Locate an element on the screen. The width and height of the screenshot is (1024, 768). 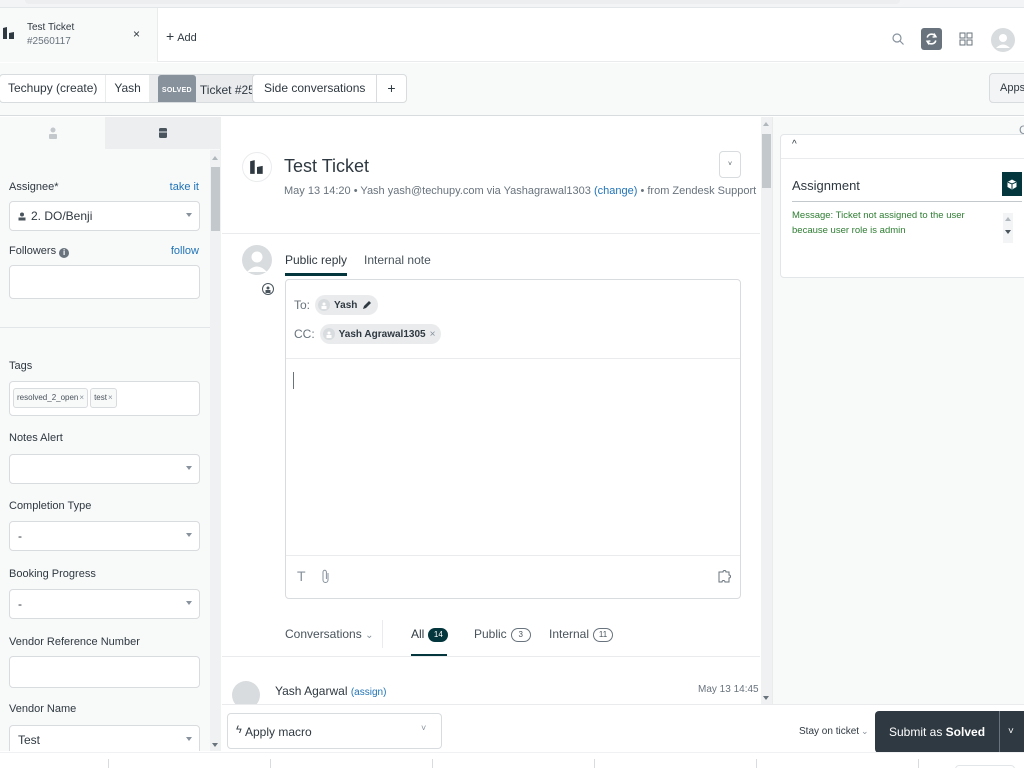
zendesk-logo-icon is located at coordinates (8, 33).